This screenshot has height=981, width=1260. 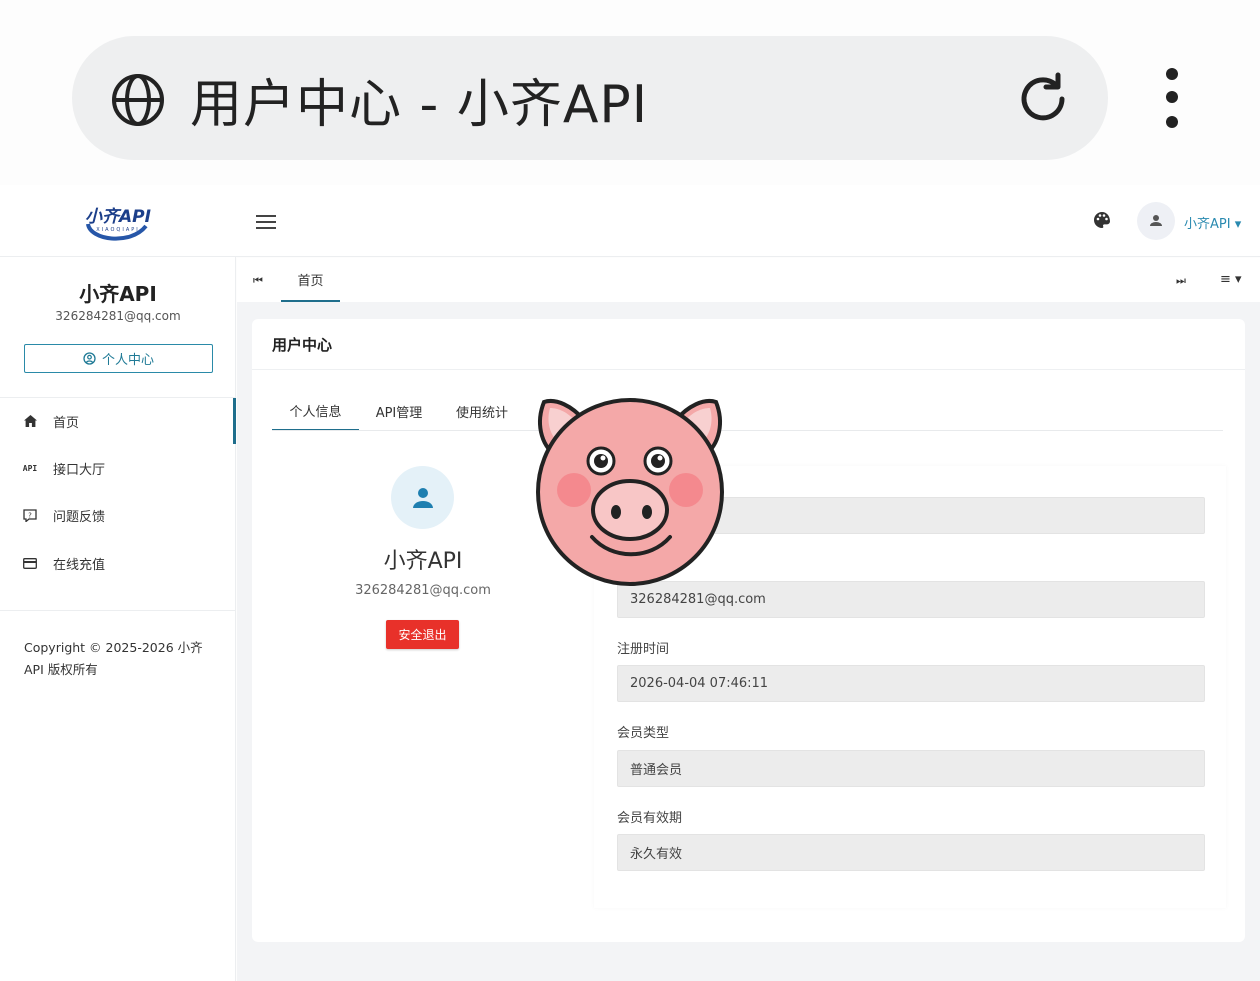 I want to click on sidebar-item-api-hall: API 接口大厅, so click(x=118, y=468).